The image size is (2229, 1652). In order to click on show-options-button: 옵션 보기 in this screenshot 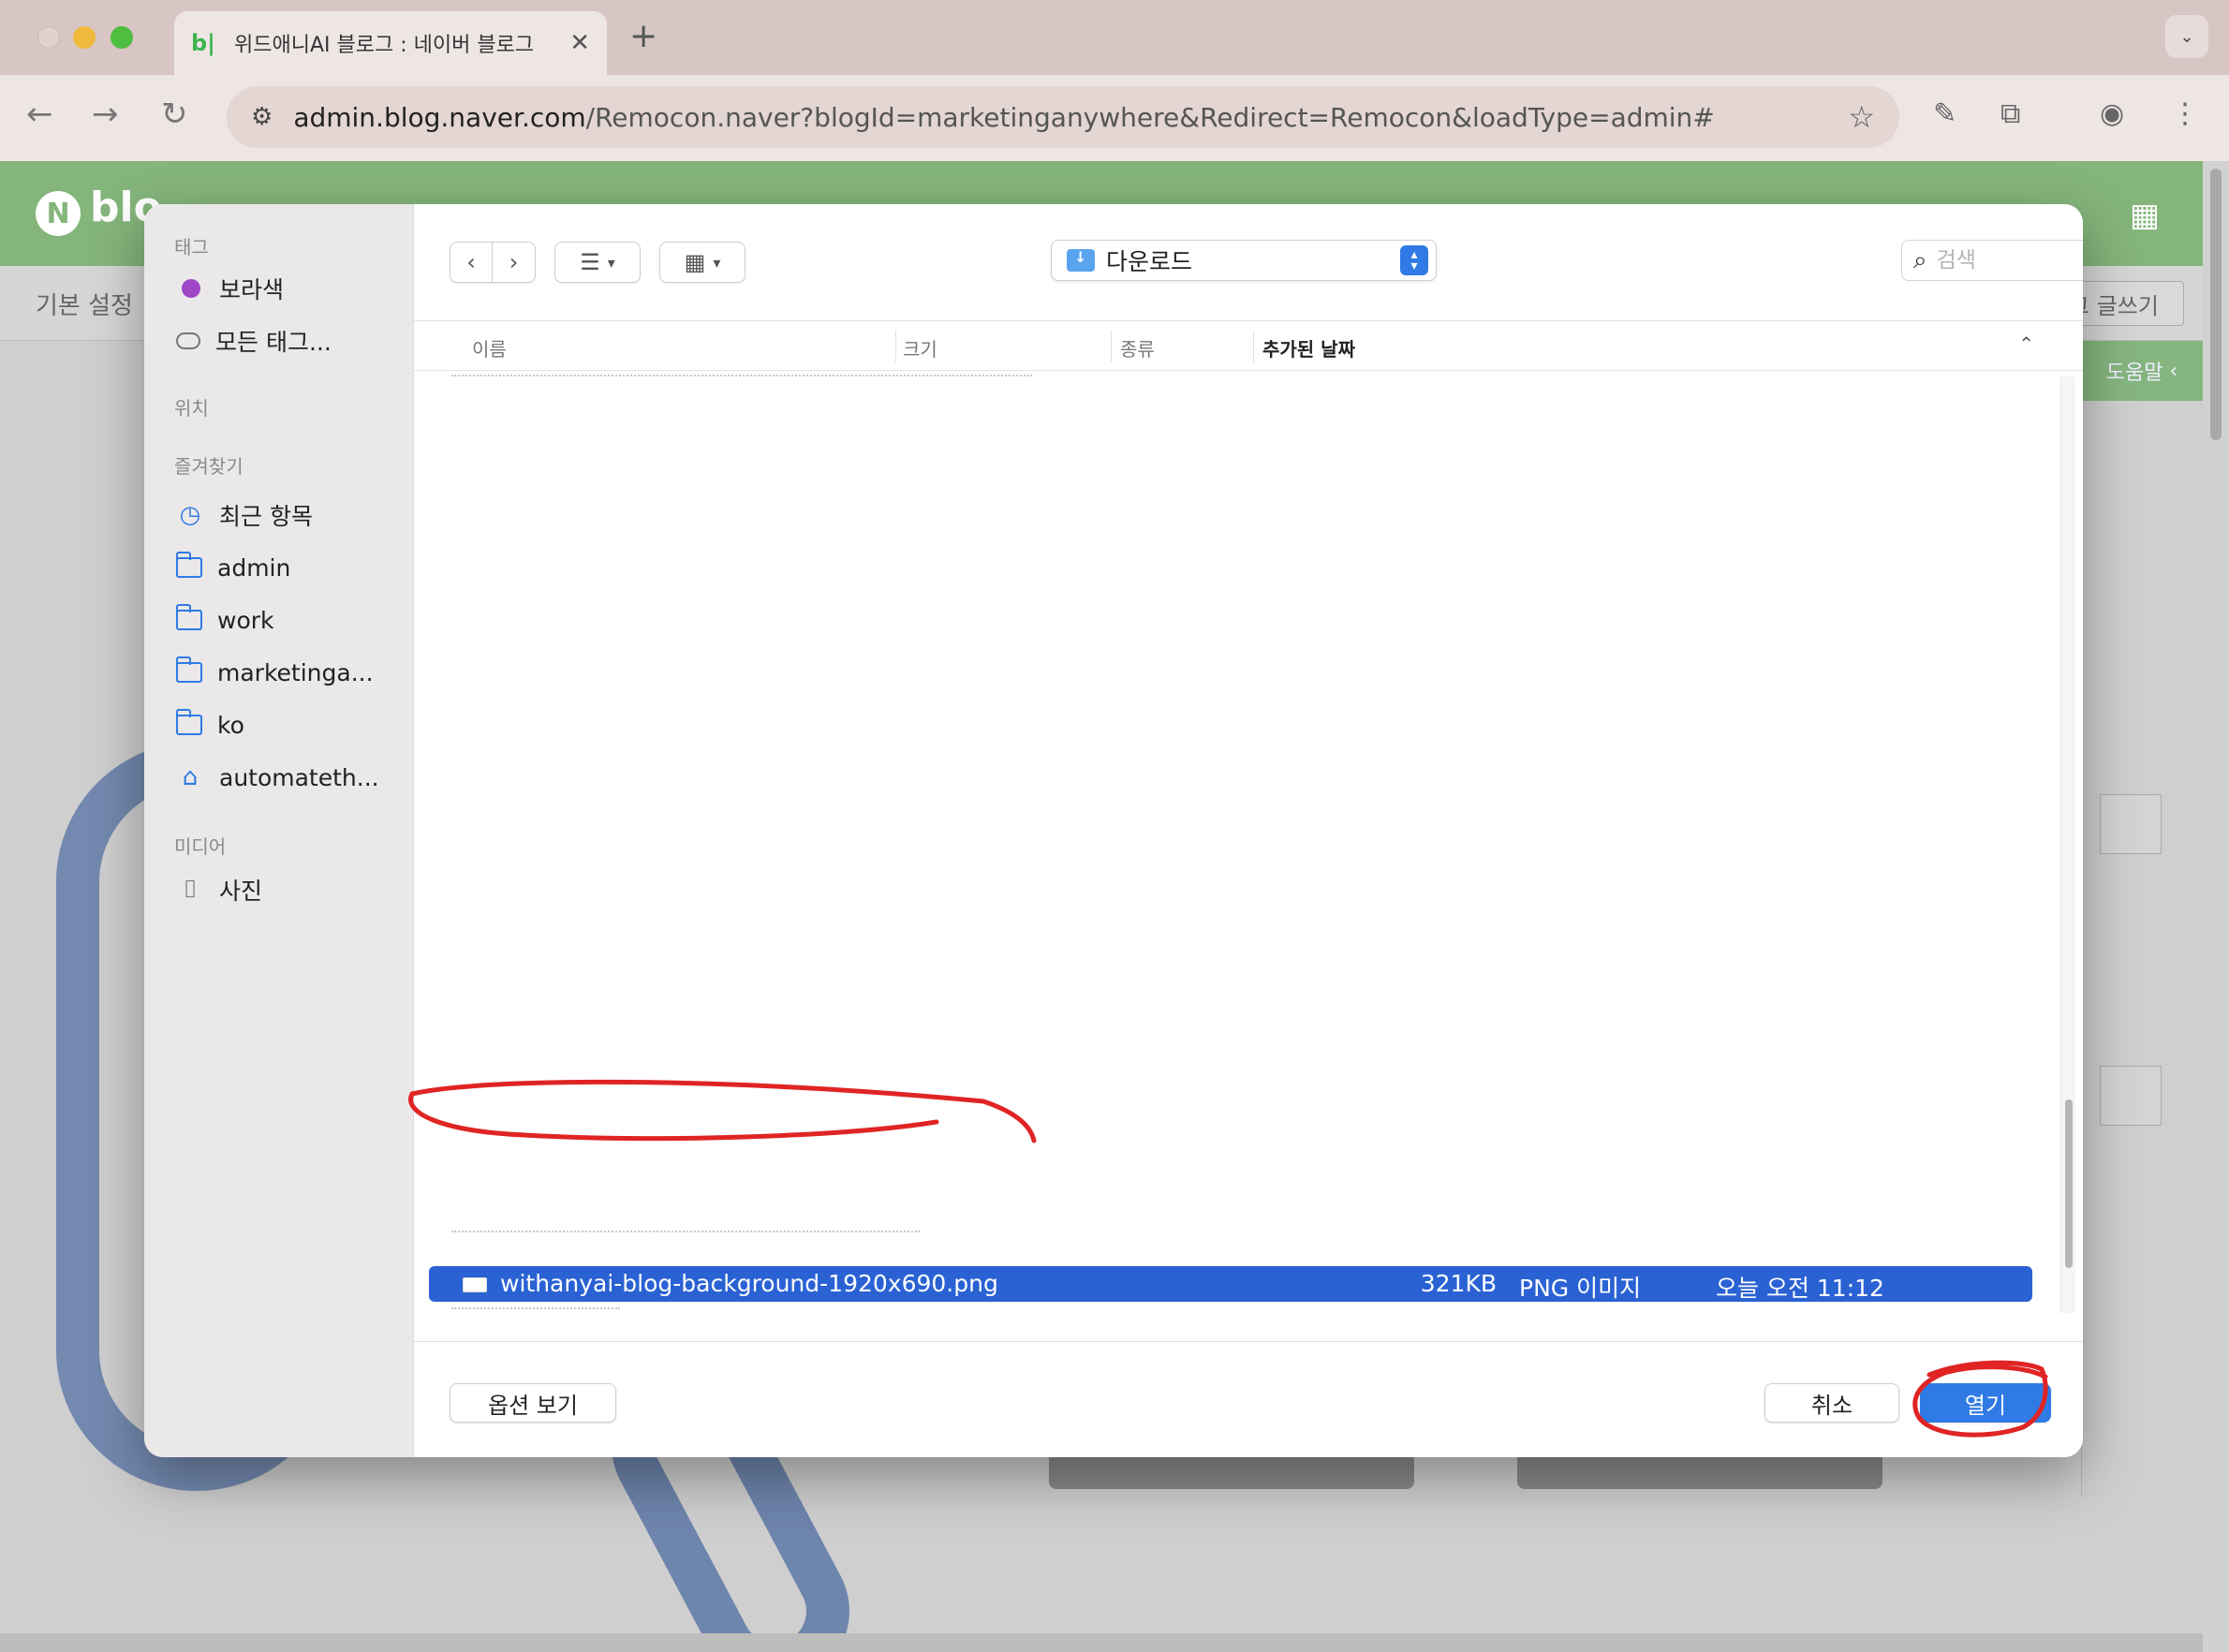, I will do `click(533, 1403)`.